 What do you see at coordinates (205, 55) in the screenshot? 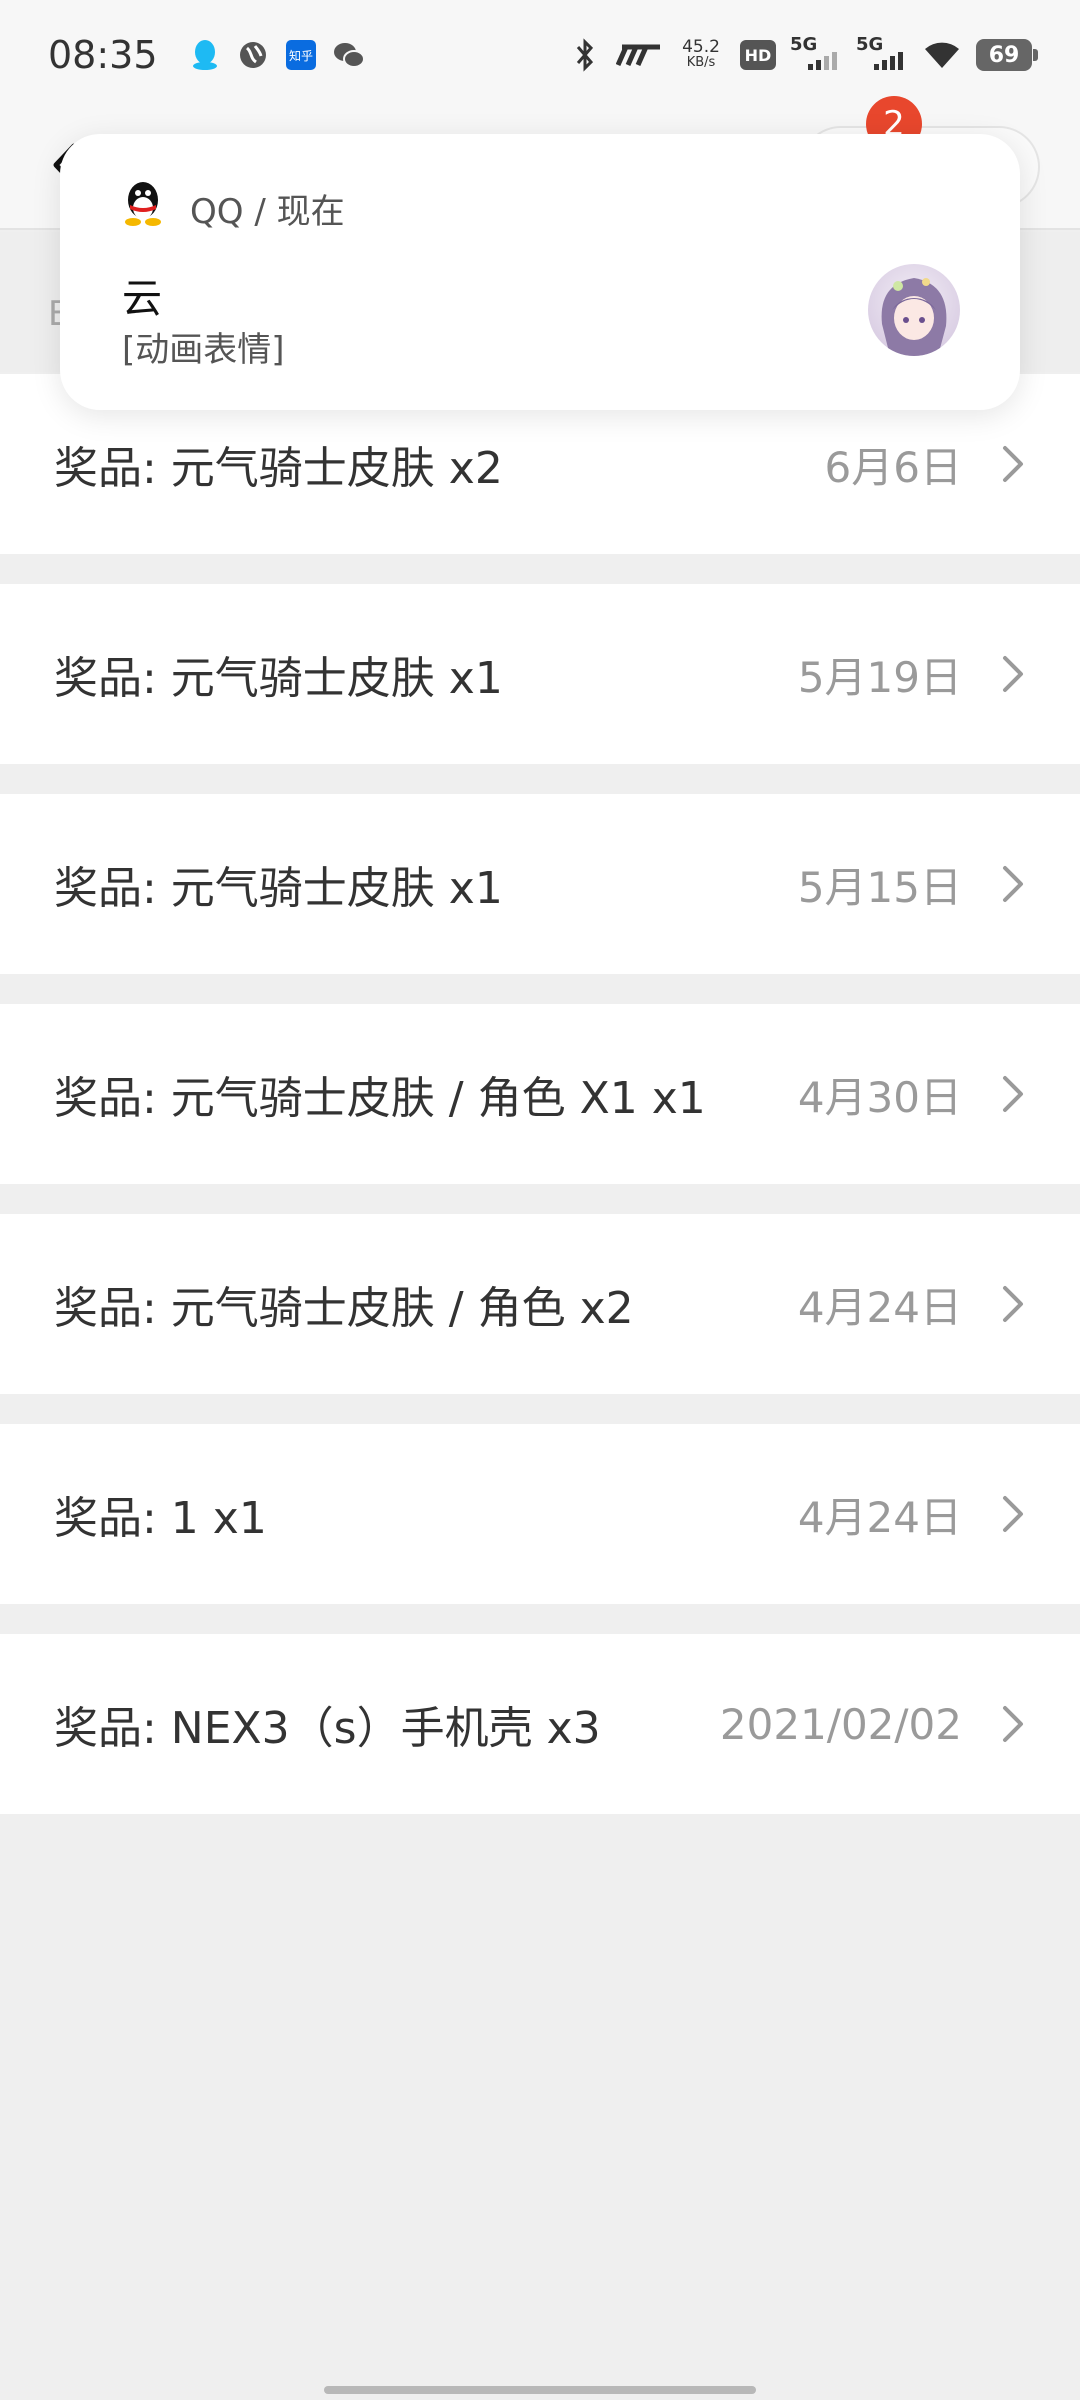
I see `qq-icon` at bounding box center [205, 55].